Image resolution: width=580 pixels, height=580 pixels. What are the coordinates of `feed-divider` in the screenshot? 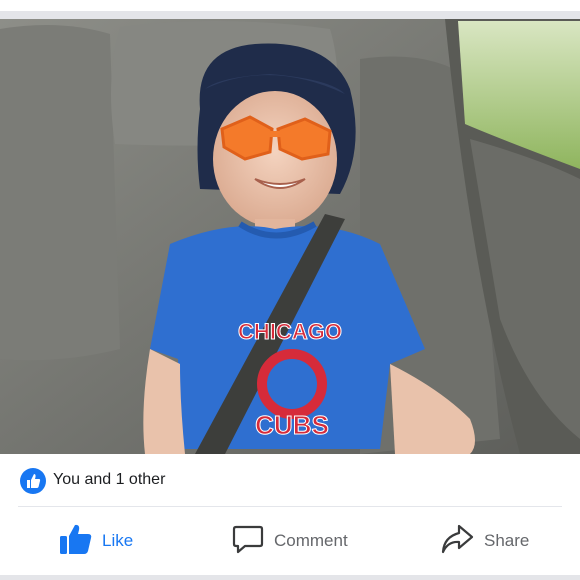 It's located at (290, 15).